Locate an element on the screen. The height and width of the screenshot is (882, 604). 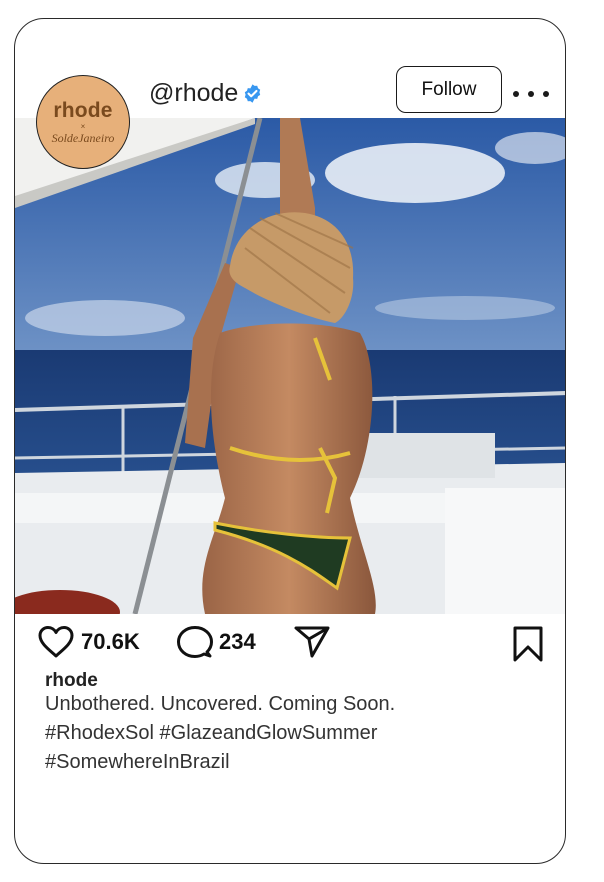
like-count: 70.6K is located at coordinates (110, 641).